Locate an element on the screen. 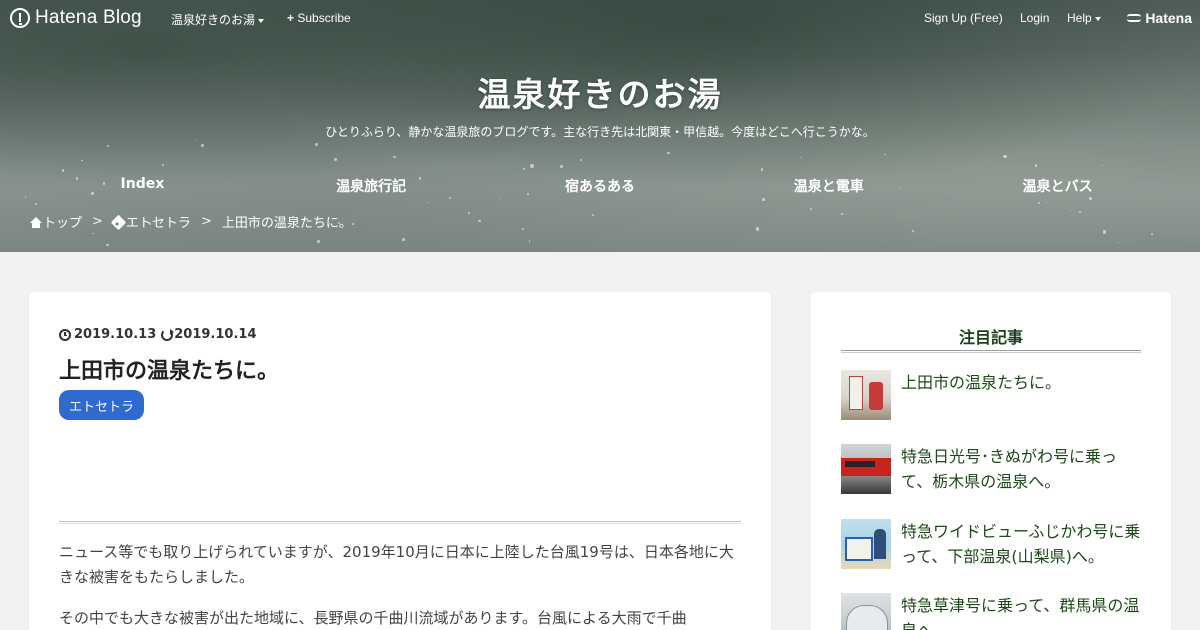 This screenshot has width=1200, height=630. nav-item-travel-log: 温泉旅行記 is located at coordinates (371, 186).